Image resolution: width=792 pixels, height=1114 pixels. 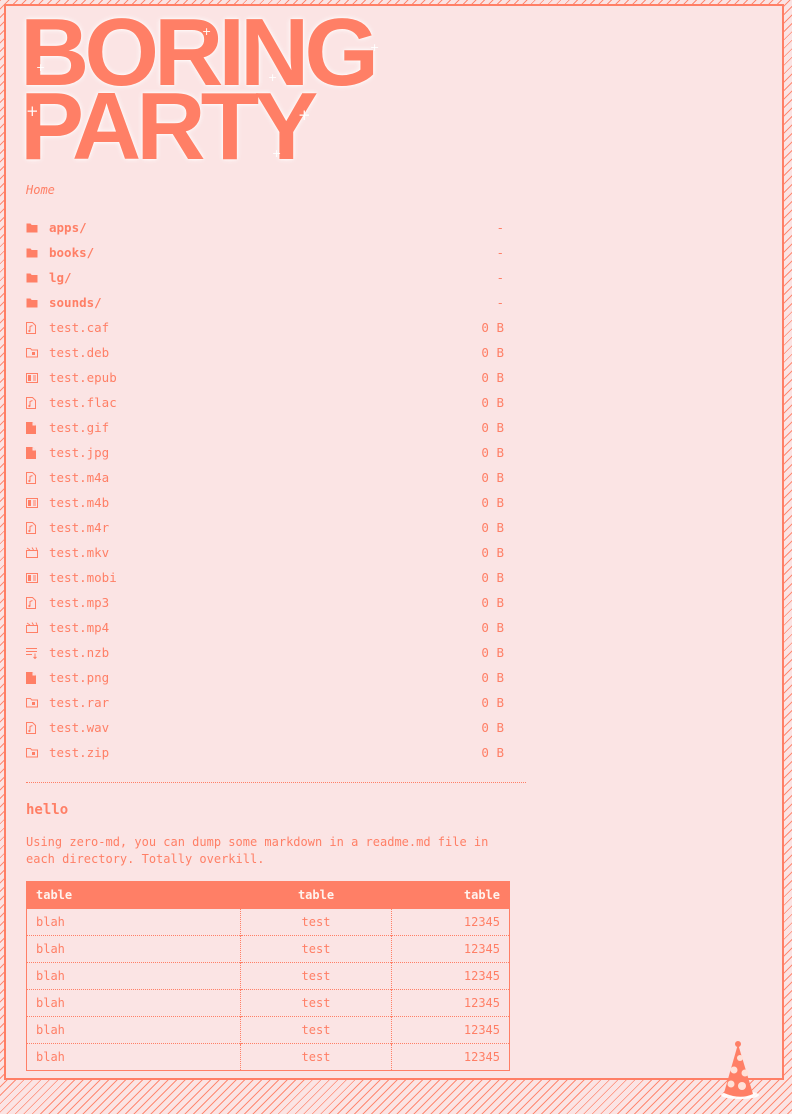 I want to click on folder-row: sounds/-, so click(x=265, y=302).